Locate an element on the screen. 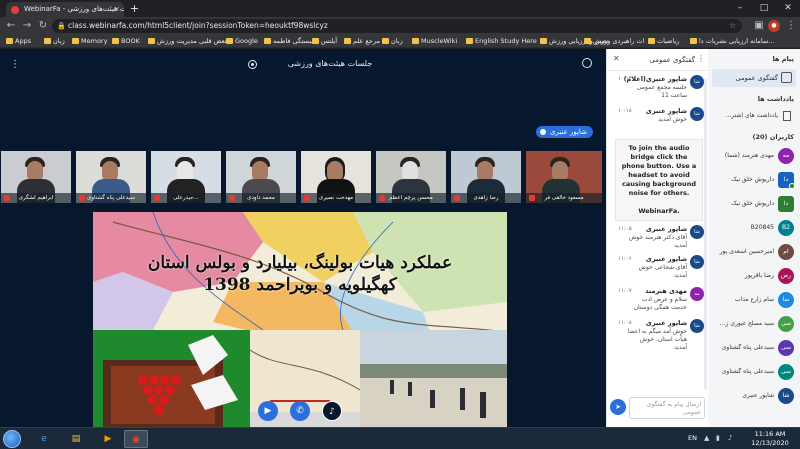  volume-icon: ♪ is located at coordinates (730, 438).